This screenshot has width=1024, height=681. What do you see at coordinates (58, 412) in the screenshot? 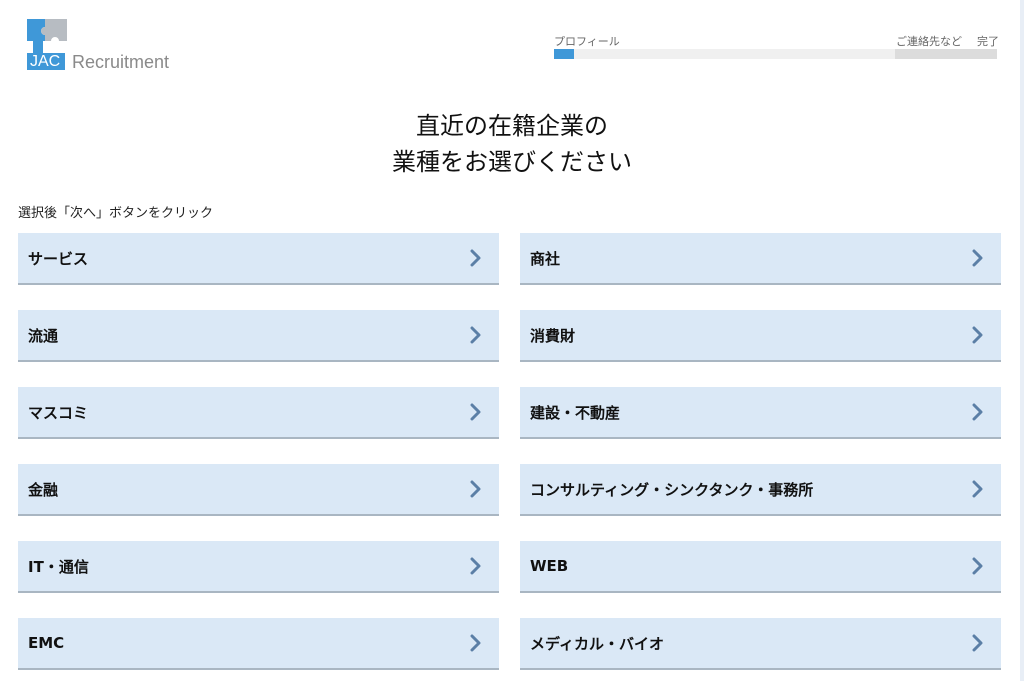
I see `industry-option-label: マスコミ` at bounding box center [58, 412].